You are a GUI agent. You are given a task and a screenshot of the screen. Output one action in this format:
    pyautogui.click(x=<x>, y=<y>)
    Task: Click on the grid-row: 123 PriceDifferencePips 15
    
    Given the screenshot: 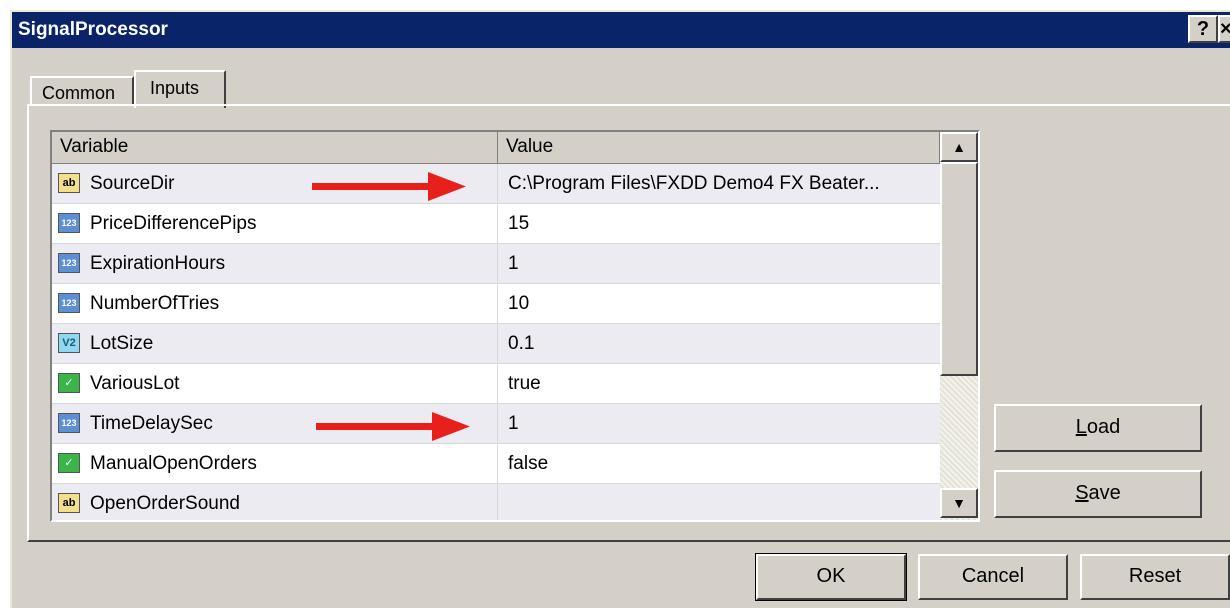 What is the action you would take?
    pyautogui.click(x=496, y=224)
    